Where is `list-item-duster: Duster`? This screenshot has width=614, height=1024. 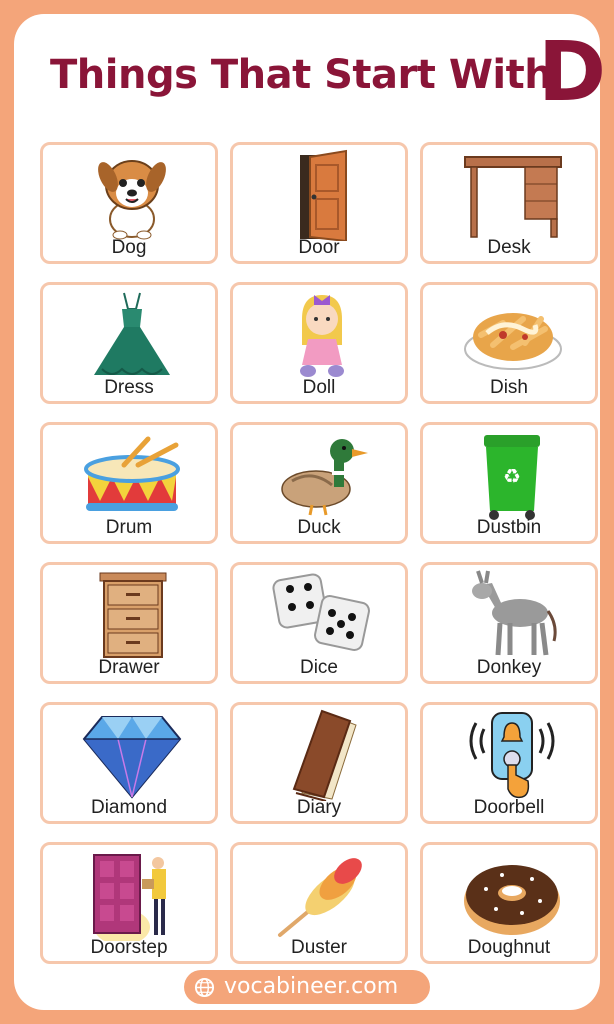 list-item-duster: Duster is located at coordinates (319, 903).